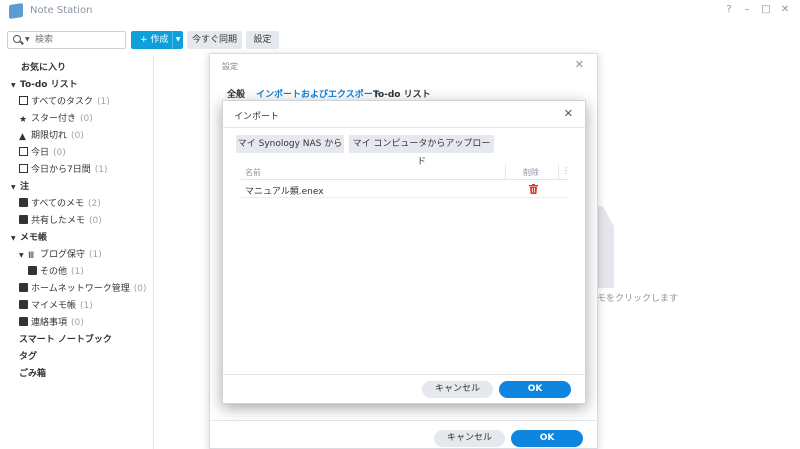 The width and height of the screenshot is (800, 449). What do you see at coordinates (23, 202) in the screenshot?
I see `notes-icon` at bounding box center [23, 202].